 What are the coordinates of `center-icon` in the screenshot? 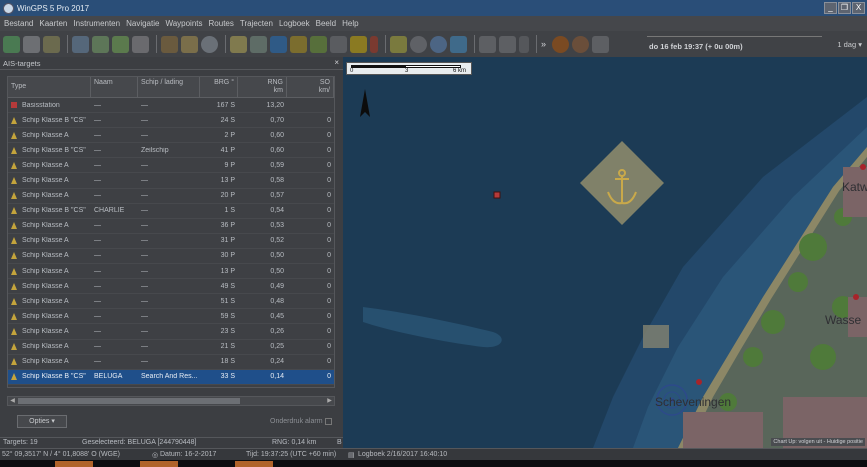 It's located at (398, 44).